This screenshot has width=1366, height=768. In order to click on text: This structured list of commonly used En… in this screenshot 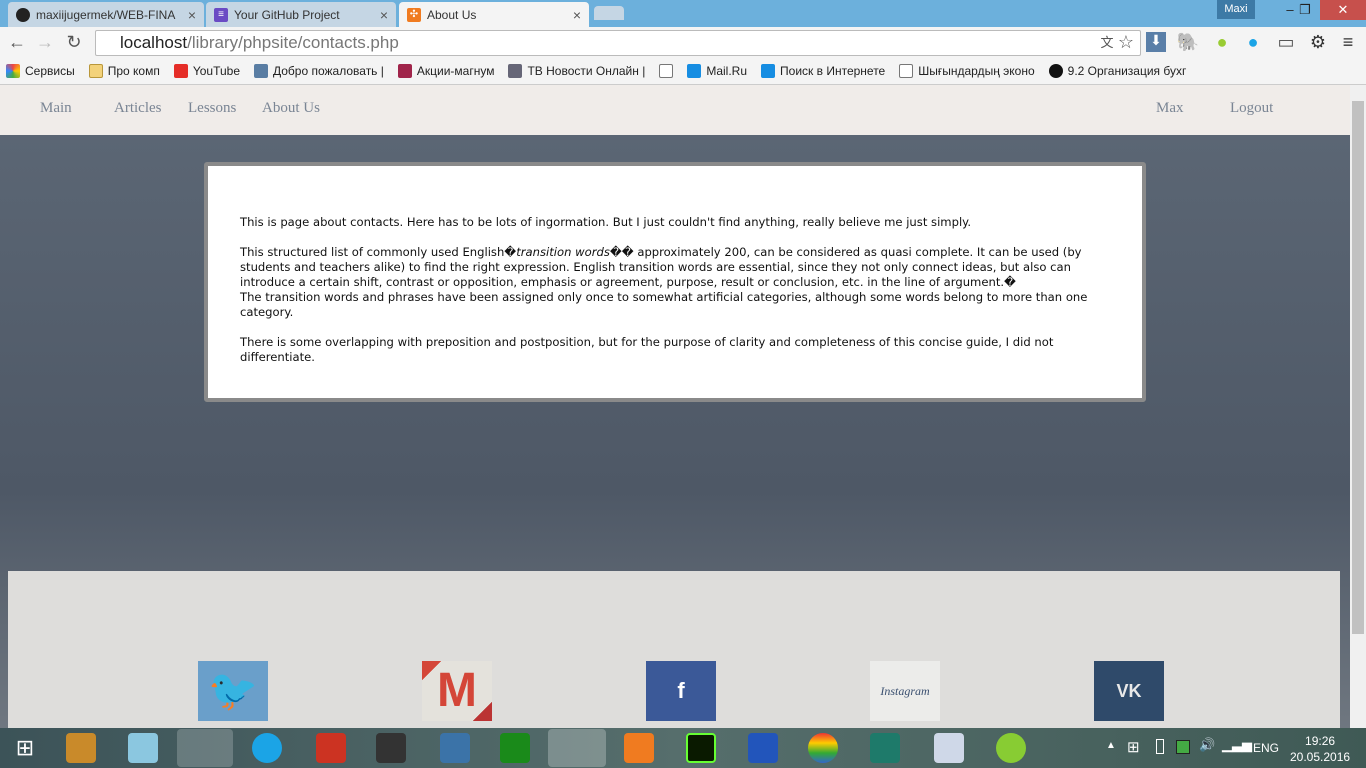, I will do `click(378, 252)`.